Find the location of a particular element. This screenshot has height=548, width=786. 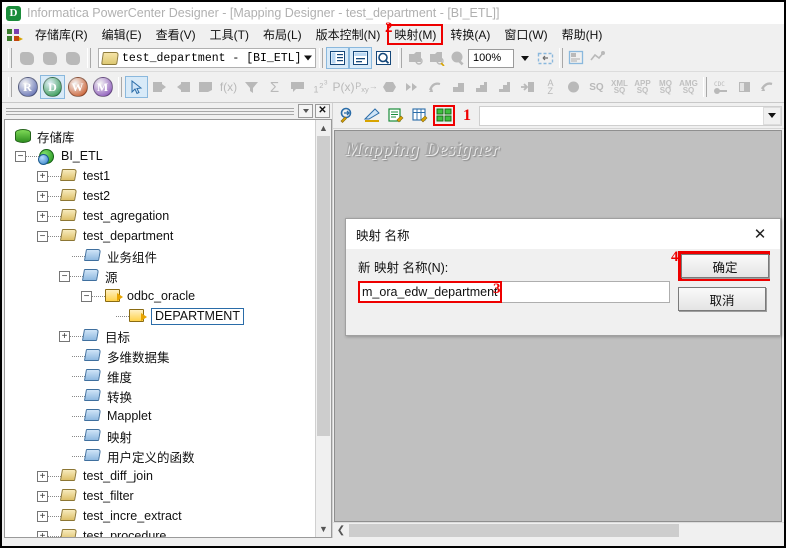

zoom-dropdown-arrow is located at coordinates (524, 58).